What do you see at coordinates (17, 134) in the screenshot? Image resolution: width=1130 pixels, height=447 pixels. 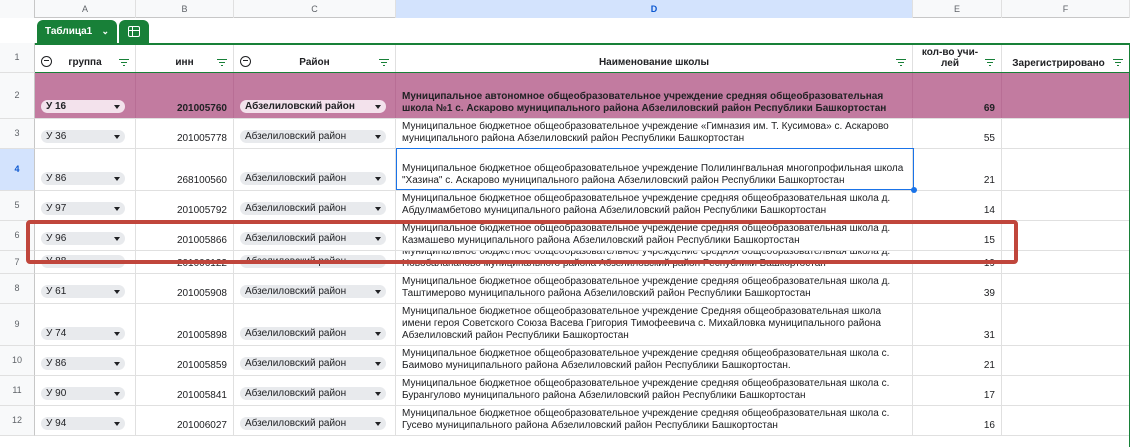 I see `row-header-3: 3` at bounding box center [17, 134].